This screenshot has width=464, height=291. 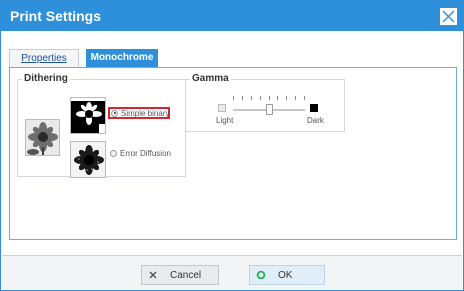 I want to click on error-diffusion-radio, so click(x=113, y=153).